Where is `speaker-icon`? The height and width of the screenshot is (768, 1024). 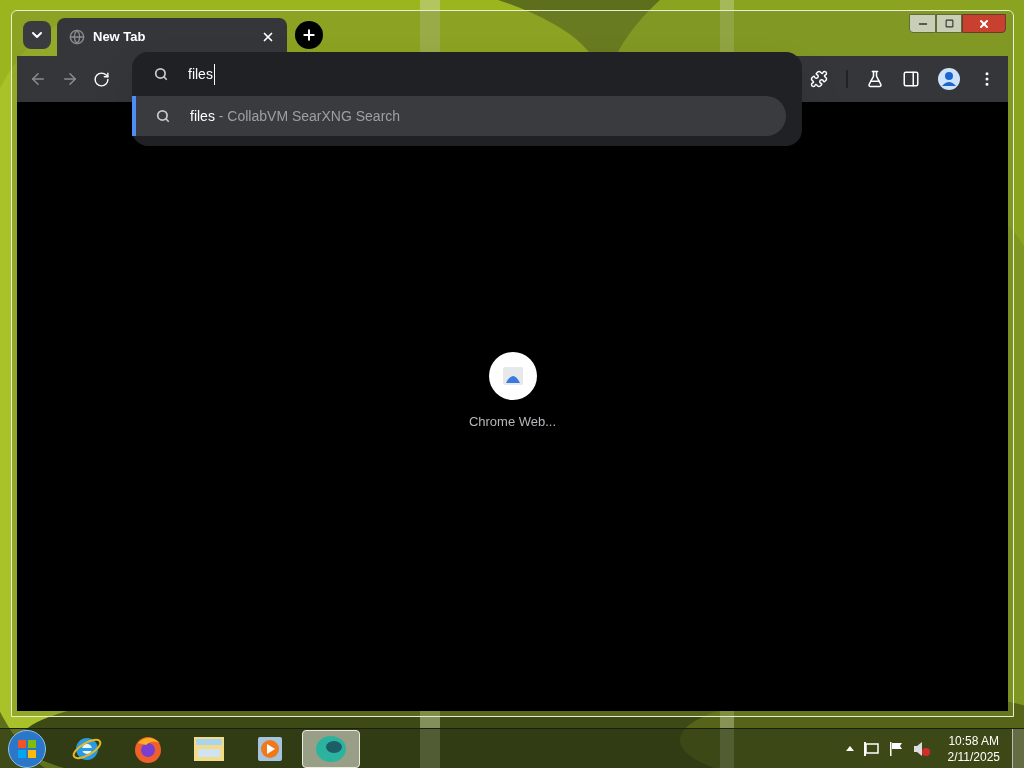
speaker-icon is located at coordinates (921, 748).